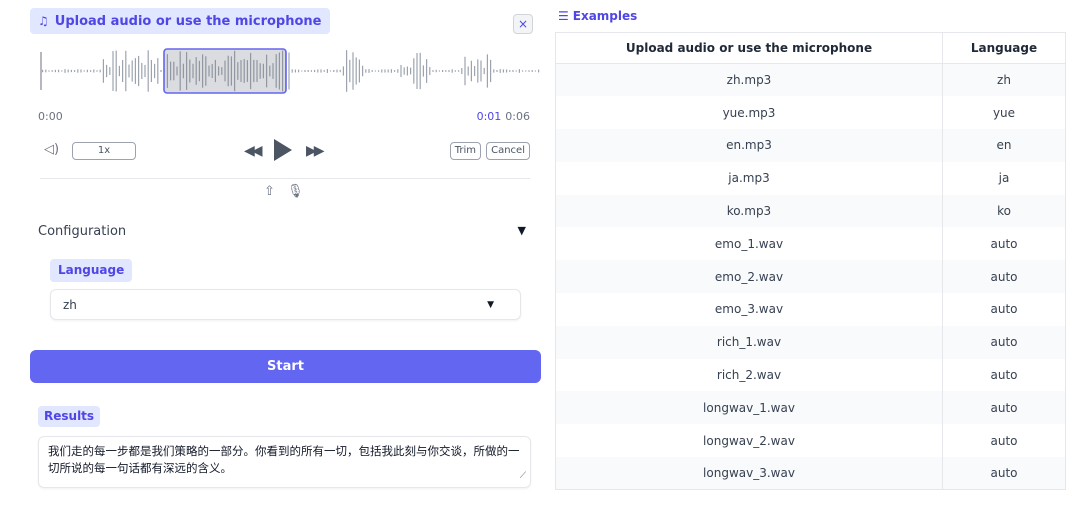 Image resolution: width=1080 pixels, height=510 pixels. I want to click on forward-icon: ▶▶, so click(315, 151).